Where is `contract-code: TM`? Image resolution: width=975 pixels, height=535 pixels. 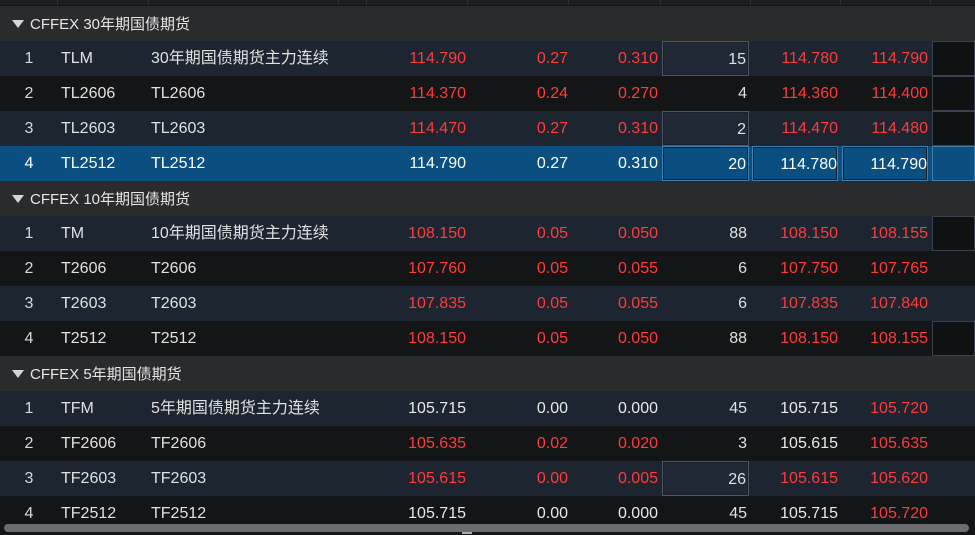
contract-code: TM is located at coordinates (73, 233).